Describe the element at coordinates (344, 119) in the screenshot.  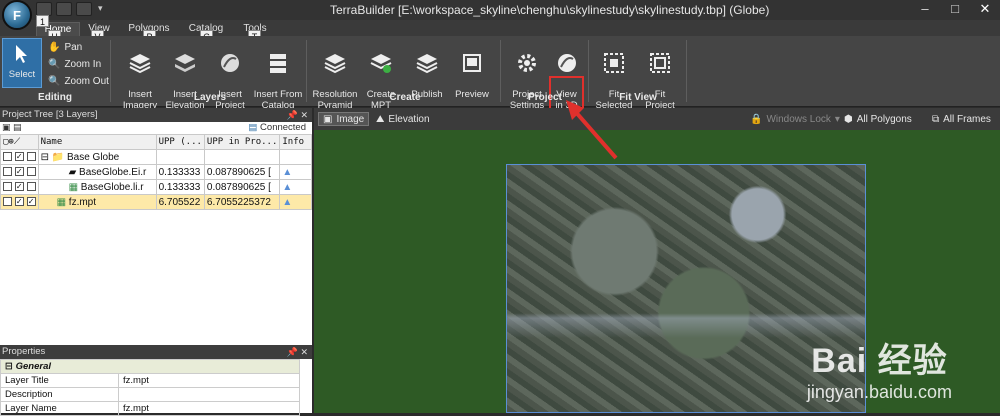
I see `image-mode-button: ▣ Image` at that location.